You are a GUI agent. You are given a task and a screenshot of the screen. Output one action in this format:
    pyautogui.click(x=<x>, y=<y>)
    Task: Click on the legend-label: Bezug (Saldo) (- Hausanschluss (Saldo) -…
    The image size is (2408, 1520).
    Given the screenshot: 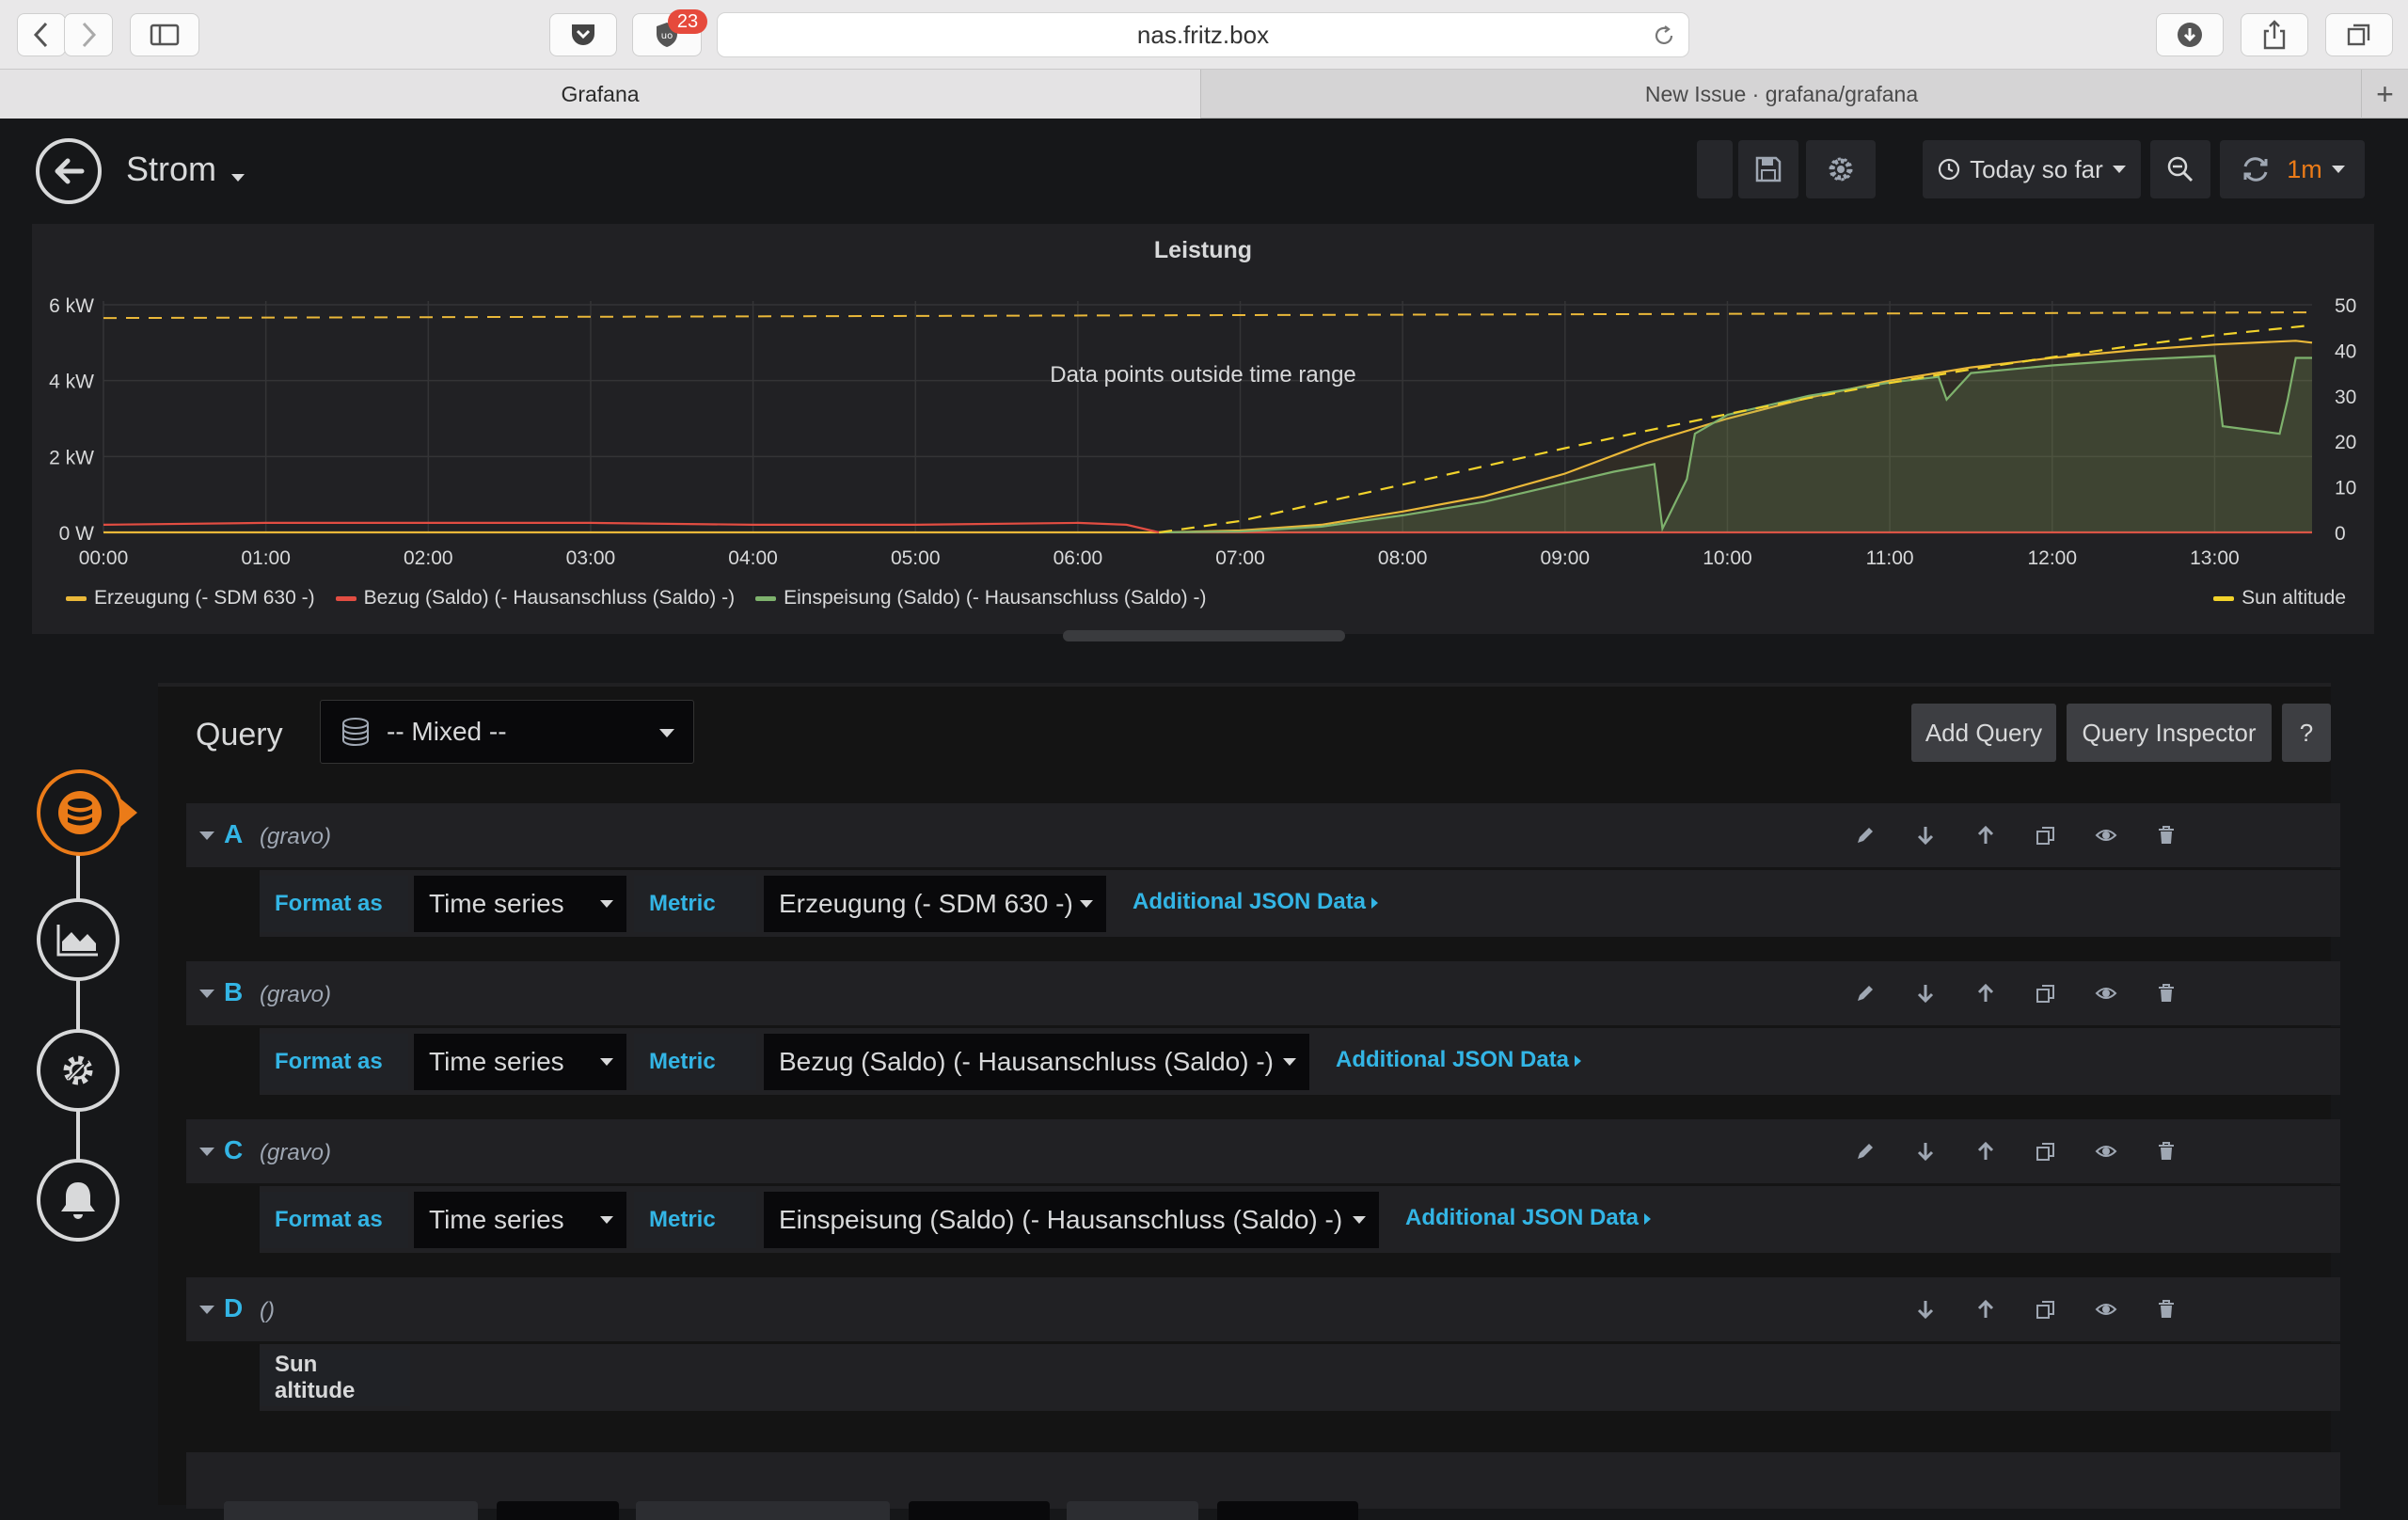 What is the action you would take?
    pyautogui.click(x=550, y=598)
    